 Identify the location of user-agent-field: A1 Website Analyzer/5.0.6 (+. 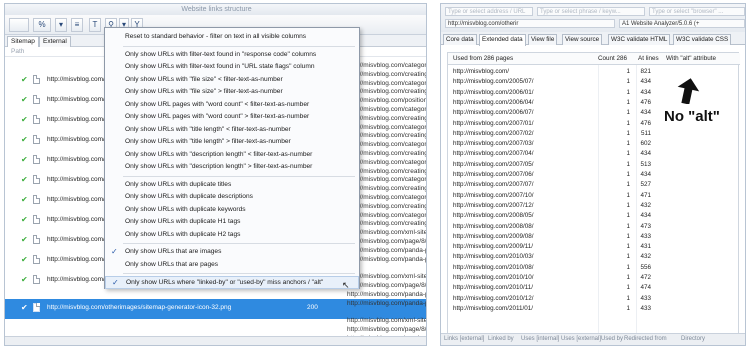
(682, 23).